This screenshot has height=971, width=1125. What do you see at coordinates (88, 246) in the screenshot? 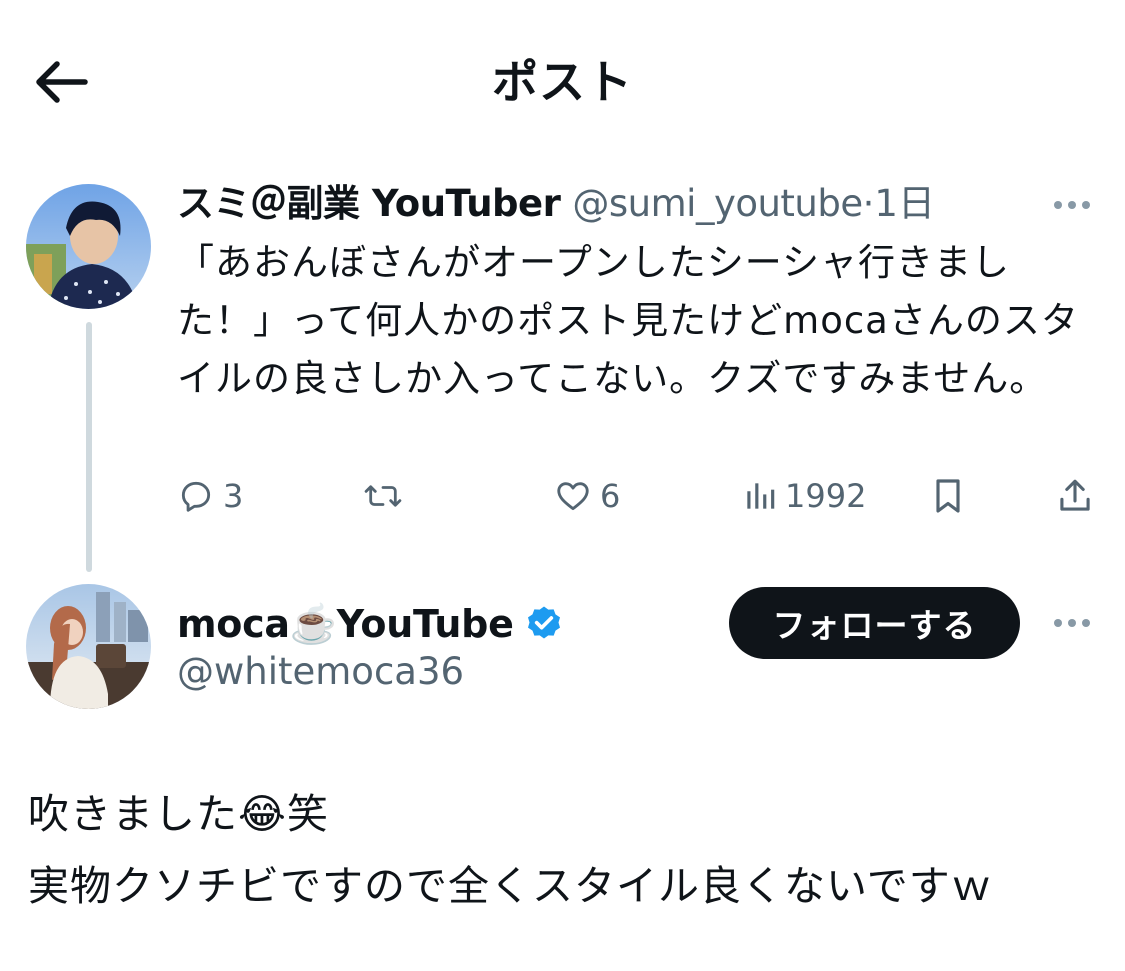
I see `avatar-sumi` at bounding box center [88, 246].